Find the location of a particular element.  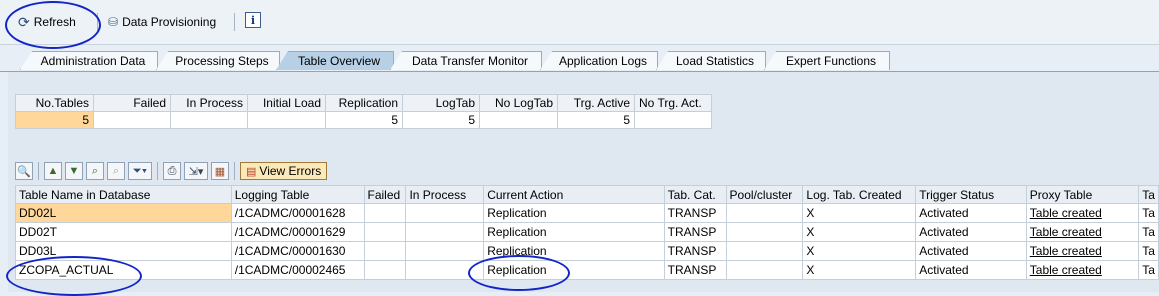

print-icon: ⎙ is located at coordinates (172, 171).